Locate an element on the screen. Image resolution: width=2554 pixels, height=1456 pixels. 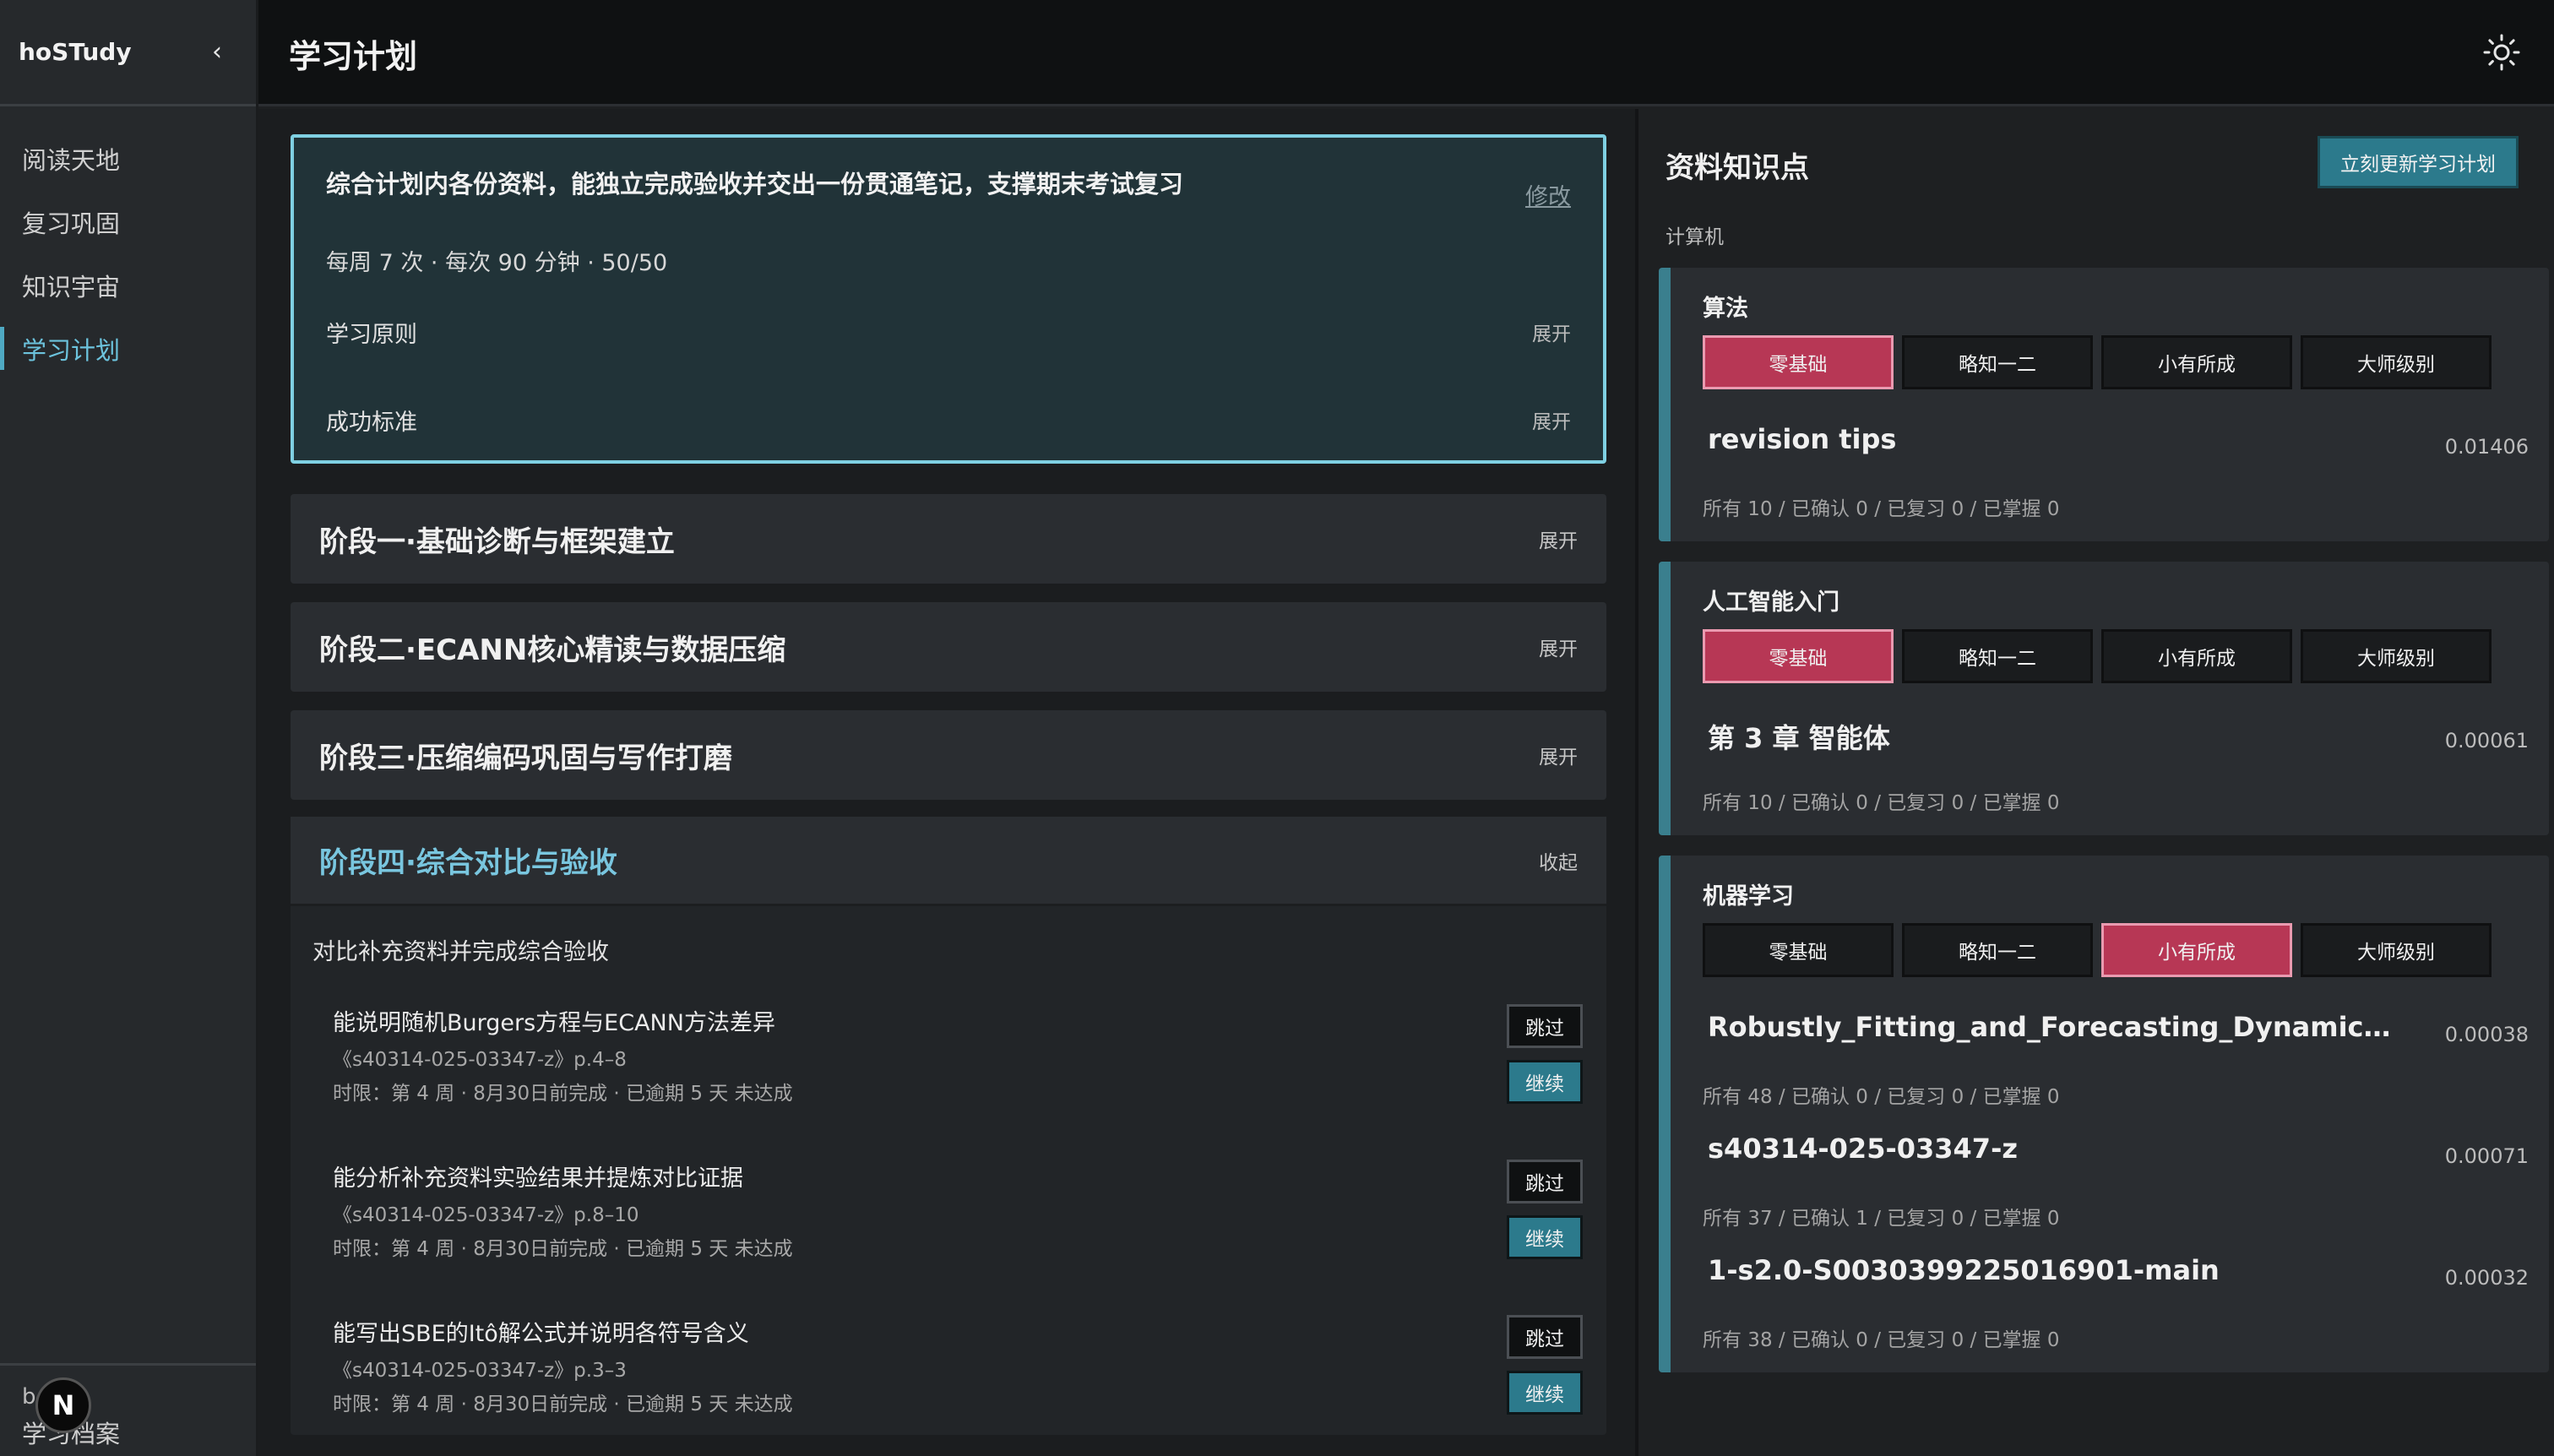
resource-stats: 所有 37 / 已确认 1 / 已复习 0 / 已掌握 0 is located at coordinates (1881, 1219).